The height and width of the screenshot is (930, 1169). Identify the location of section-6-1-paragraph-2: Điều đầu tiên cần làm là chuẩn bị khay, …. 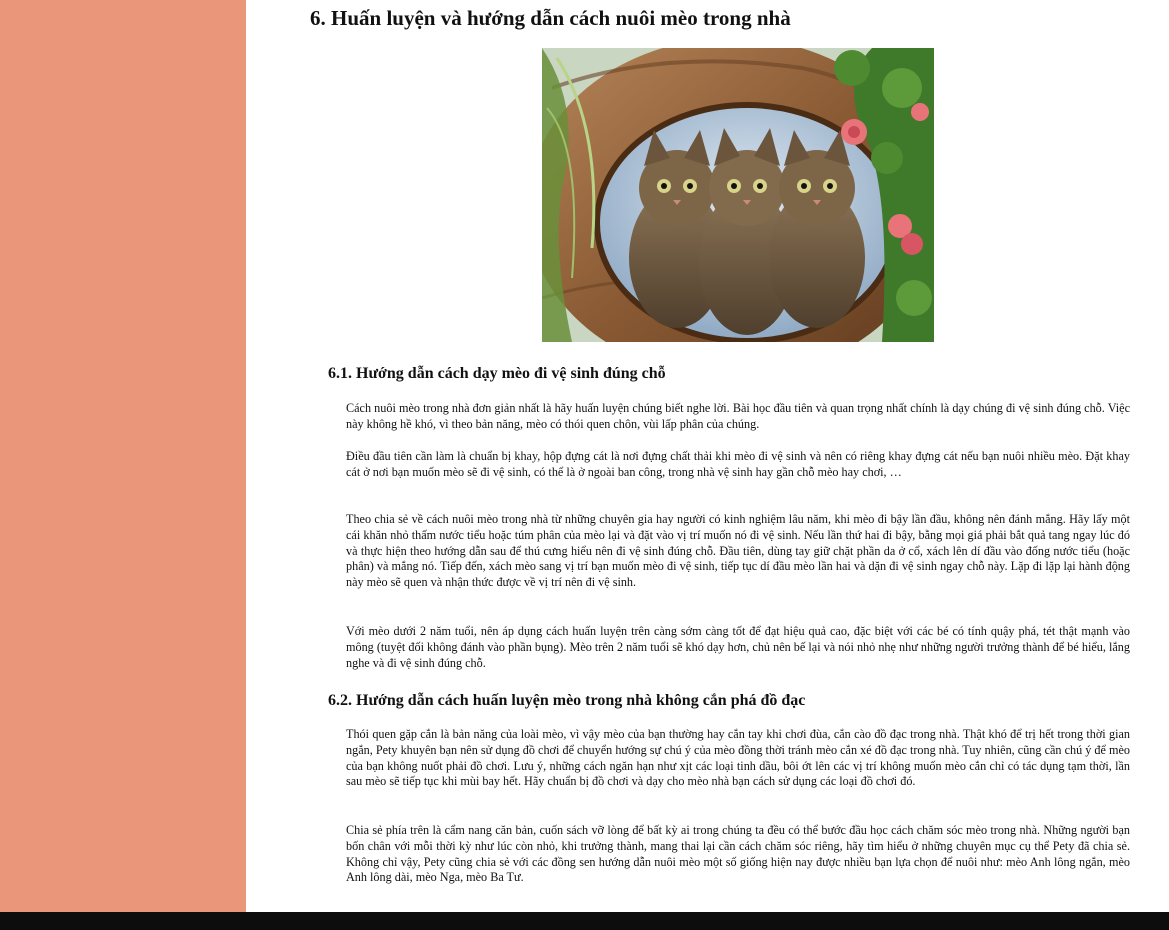
(738, 464).